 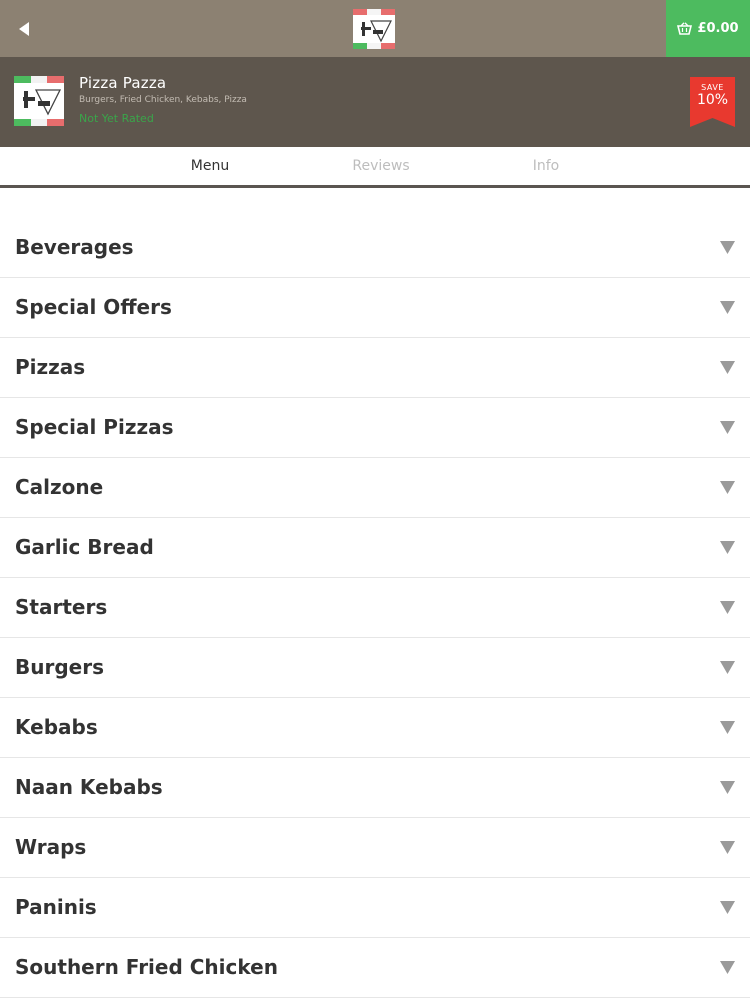 I want to click on discount-badge: SAVE 10%, so click(x=712, y=102).